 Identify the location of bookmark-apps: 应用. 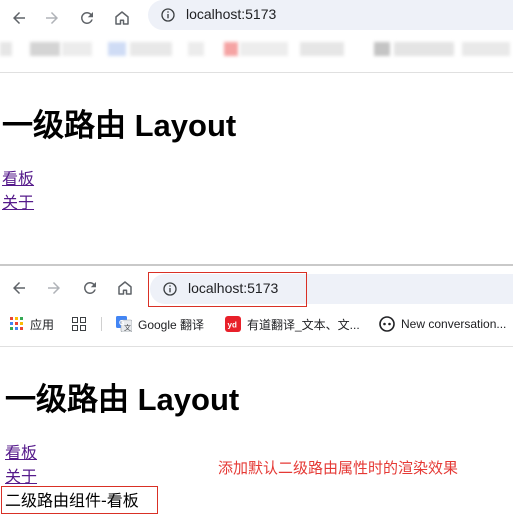
(32, 324).